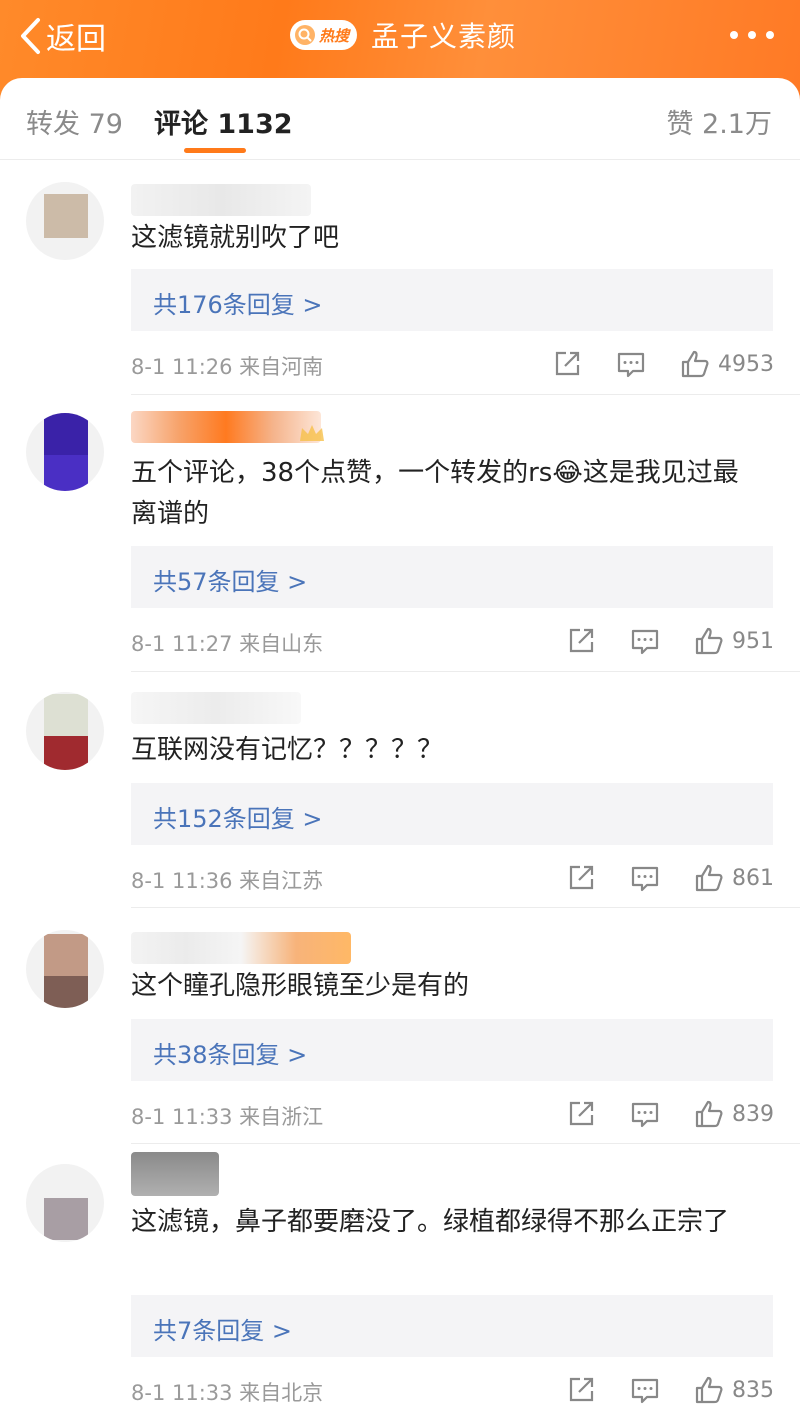 The image size is (800, 1415). I want to click on active-tab-indicator, so click(215, 150).